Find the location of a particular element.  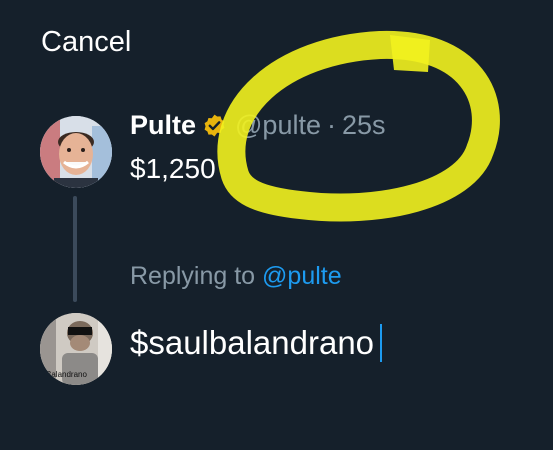

text-caret is located at coordinates (381, 343).